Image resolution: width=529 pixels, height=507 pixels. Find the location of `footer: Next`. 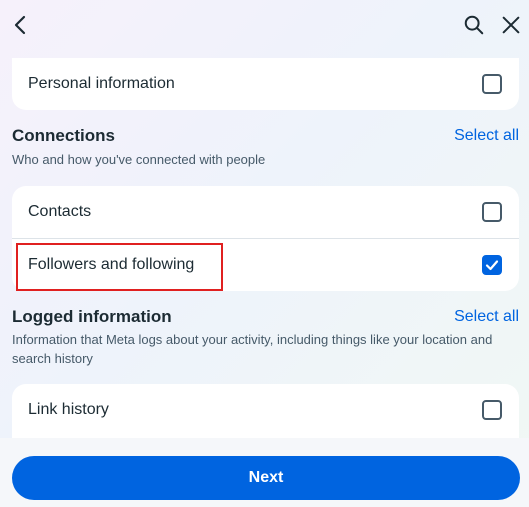

footer: Next is located at coordinates (264, 472).